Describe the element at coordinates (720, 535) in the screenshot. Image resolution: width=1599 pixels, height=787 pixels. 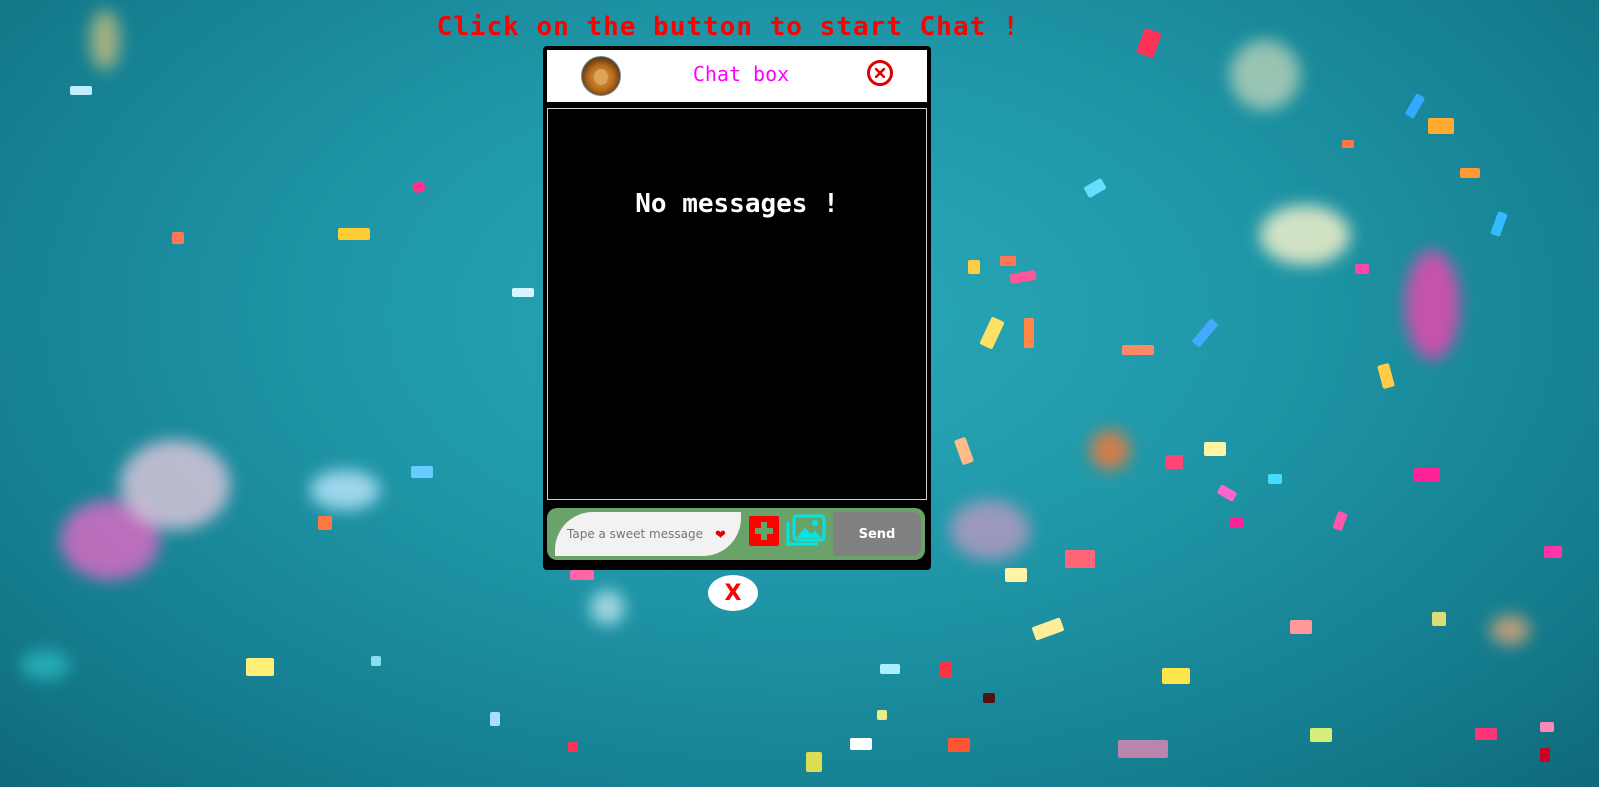
I see `heart-icon: ❤` at that location.